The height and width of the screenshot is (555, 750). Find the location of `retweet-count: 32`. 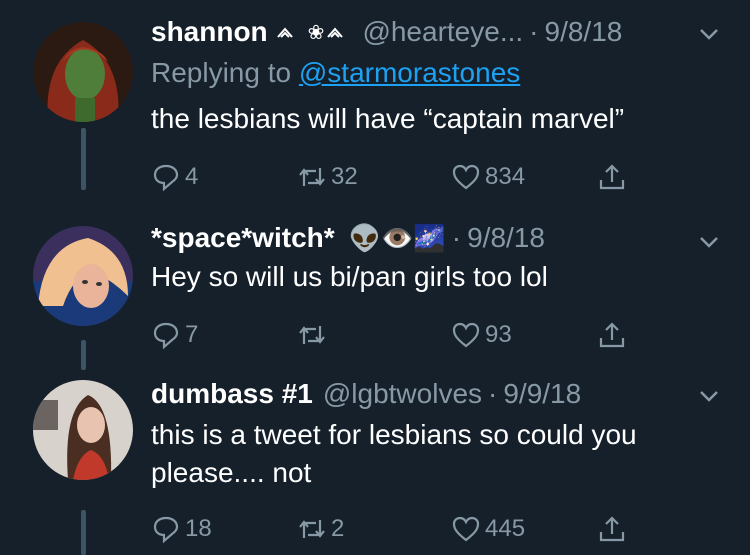

retweet-count: 32 is located at coordinates (344, 176).